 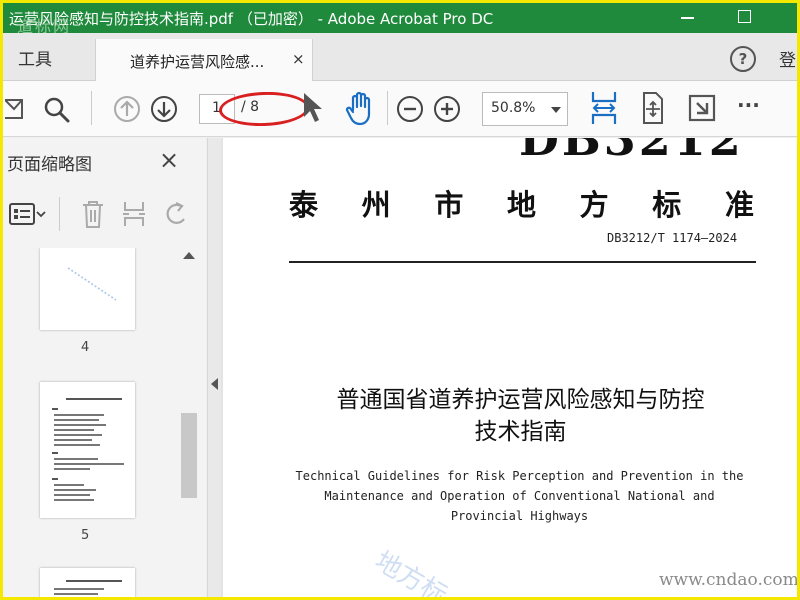 What do you see at coordinates (745, 17) in the screenshot?
I see `maximize-button` at bounding box center [745, 17].